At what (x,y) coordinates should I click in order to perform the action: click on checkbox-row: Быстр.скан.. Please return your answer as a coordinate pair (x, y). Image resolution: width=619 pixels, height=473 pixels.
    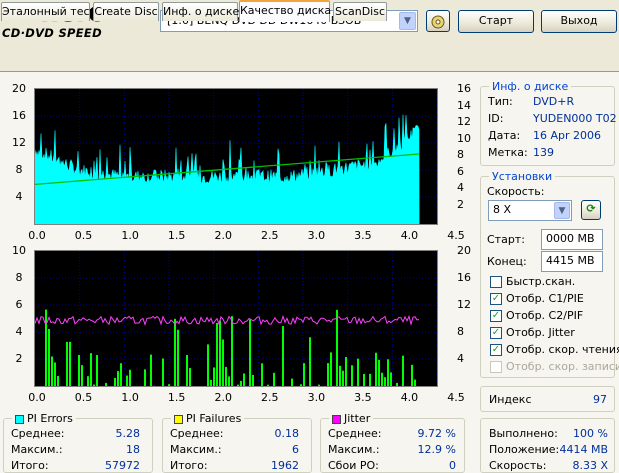
    Looking at the image, I should click on (552, 283).